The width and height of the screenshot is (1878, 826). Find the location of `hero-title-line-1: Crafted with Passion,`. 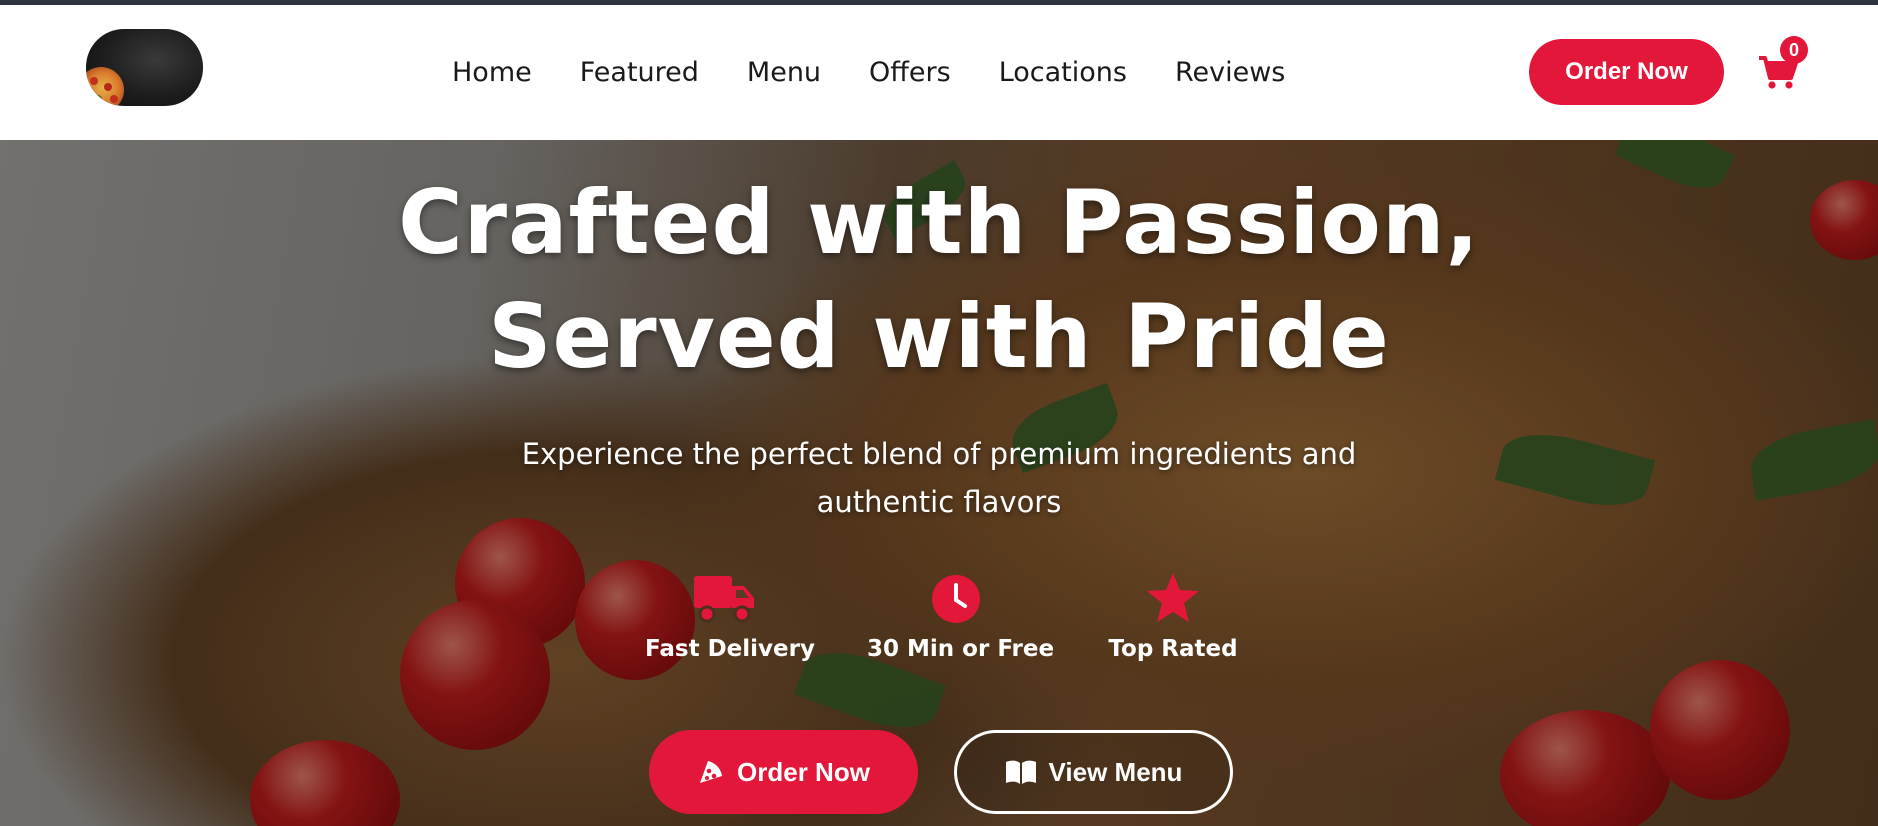

hero-title-line-1: Crafted with Passion, is located at coordinates (939, 222).